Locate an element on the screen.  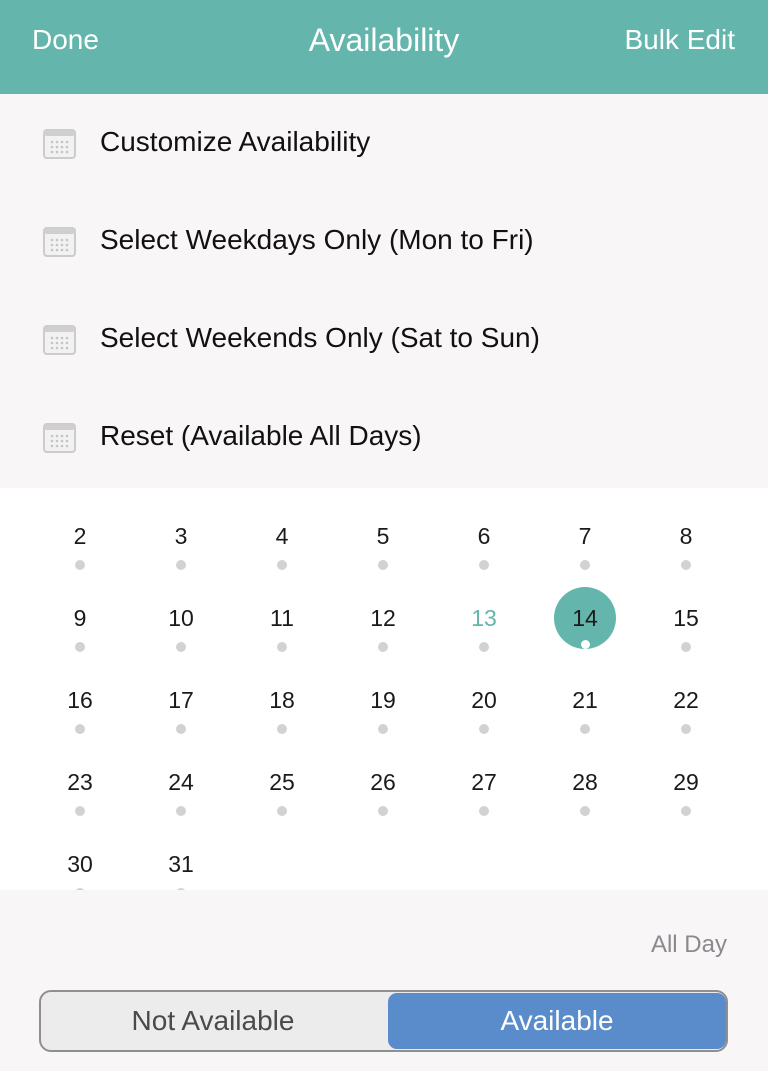
calendar-day-number: 10 is located at coordinates (181, 618).